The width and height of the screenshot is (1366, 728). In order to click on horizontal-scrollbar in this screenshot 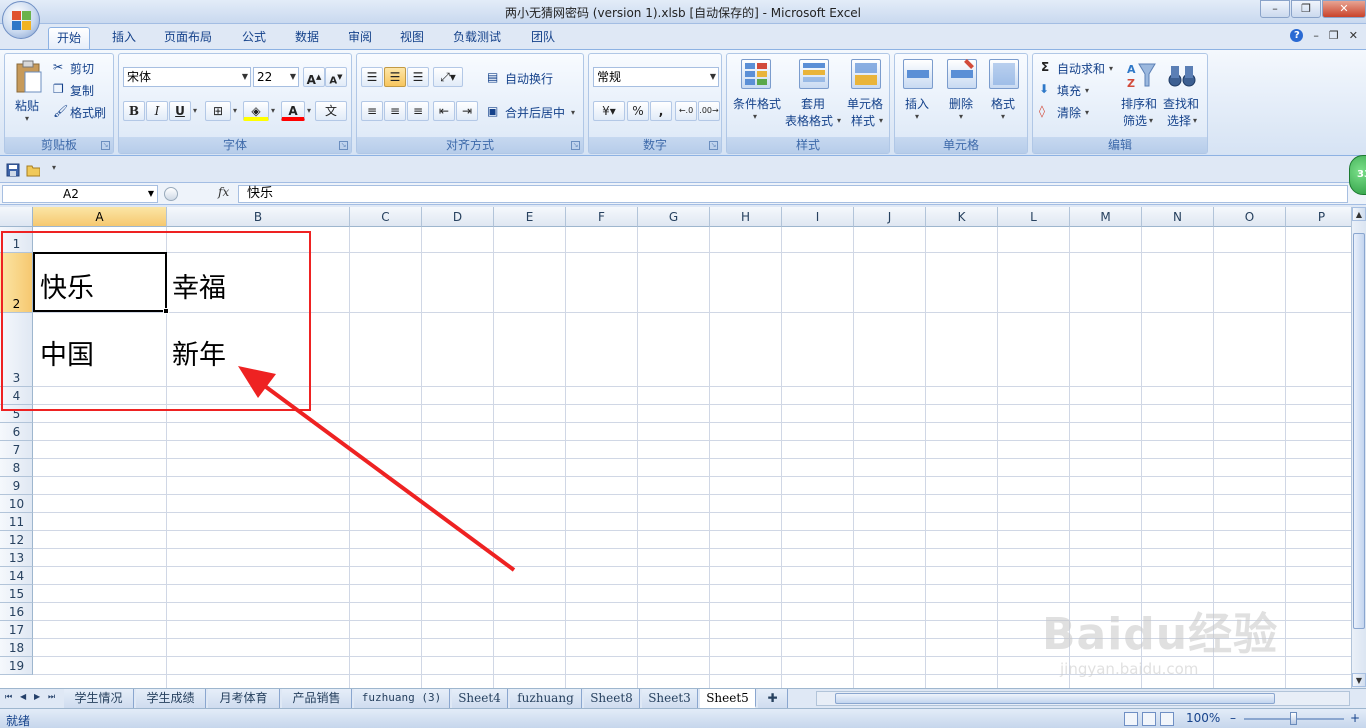, I will do `click(1083, 698)`.